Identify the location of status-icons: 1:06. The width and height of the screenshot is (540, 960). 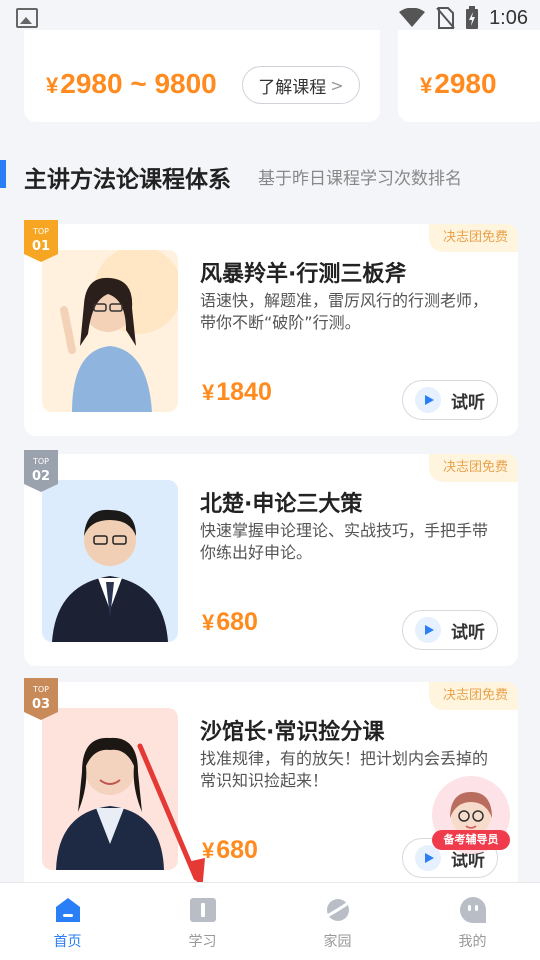
(463, 18).